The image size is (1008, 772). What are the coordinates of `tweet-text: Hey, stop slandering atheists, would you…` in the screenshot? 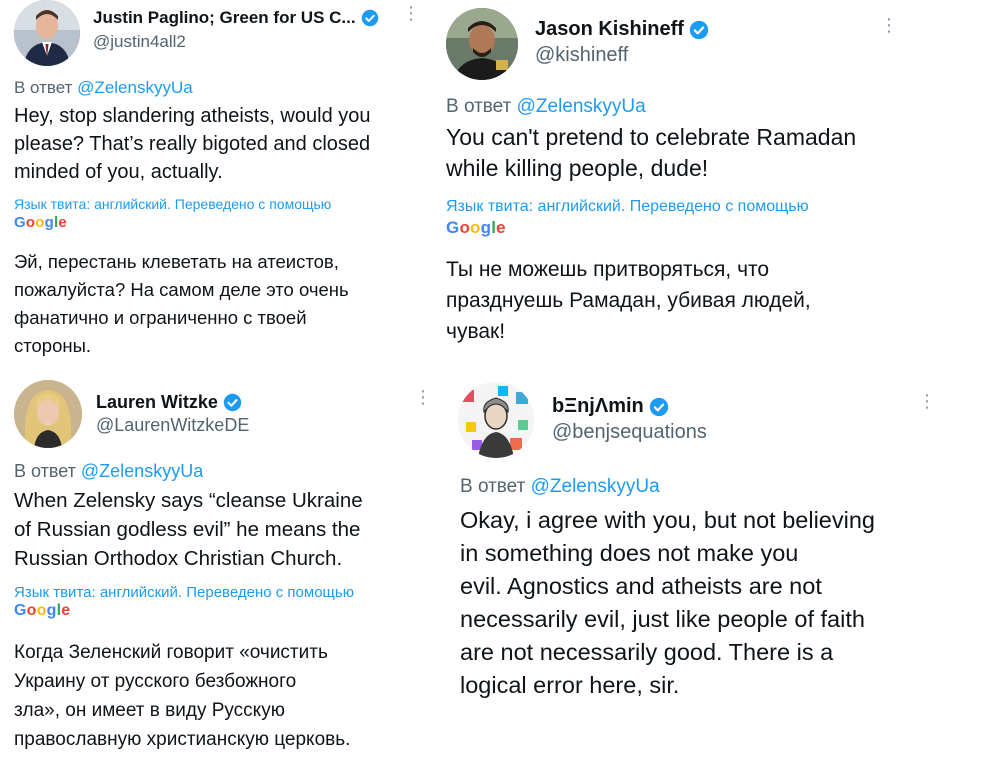 It's located at (192, 144).